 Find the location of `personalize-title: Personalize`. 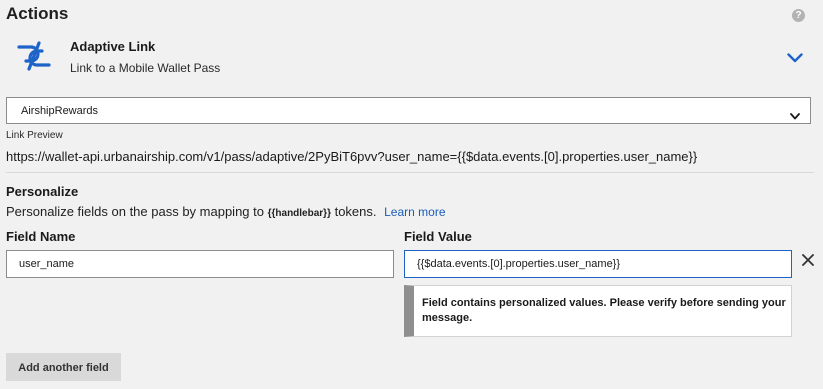

personalize-title: Personalize is located at coordinates (42, 191).